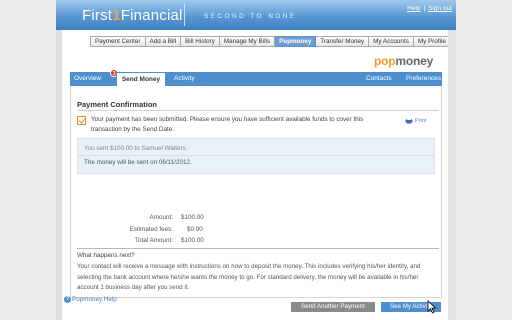 This screenshot has width=512, height=320. I want to click on bank-logo: First1Financial, so click(132, 15).